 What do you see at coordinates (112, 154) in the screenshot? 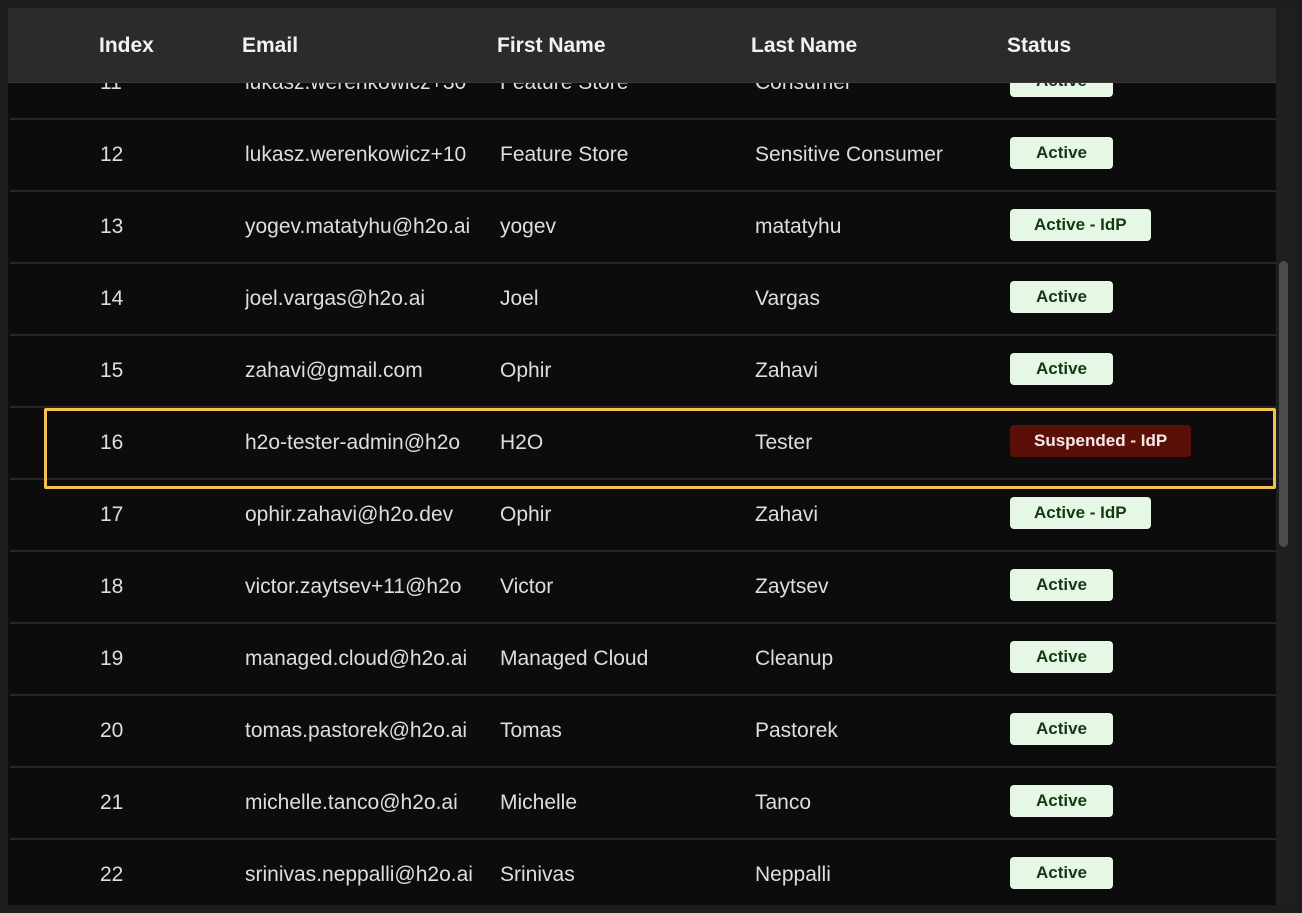
I see `cell-index: 12` at bounding box center [112, 154].